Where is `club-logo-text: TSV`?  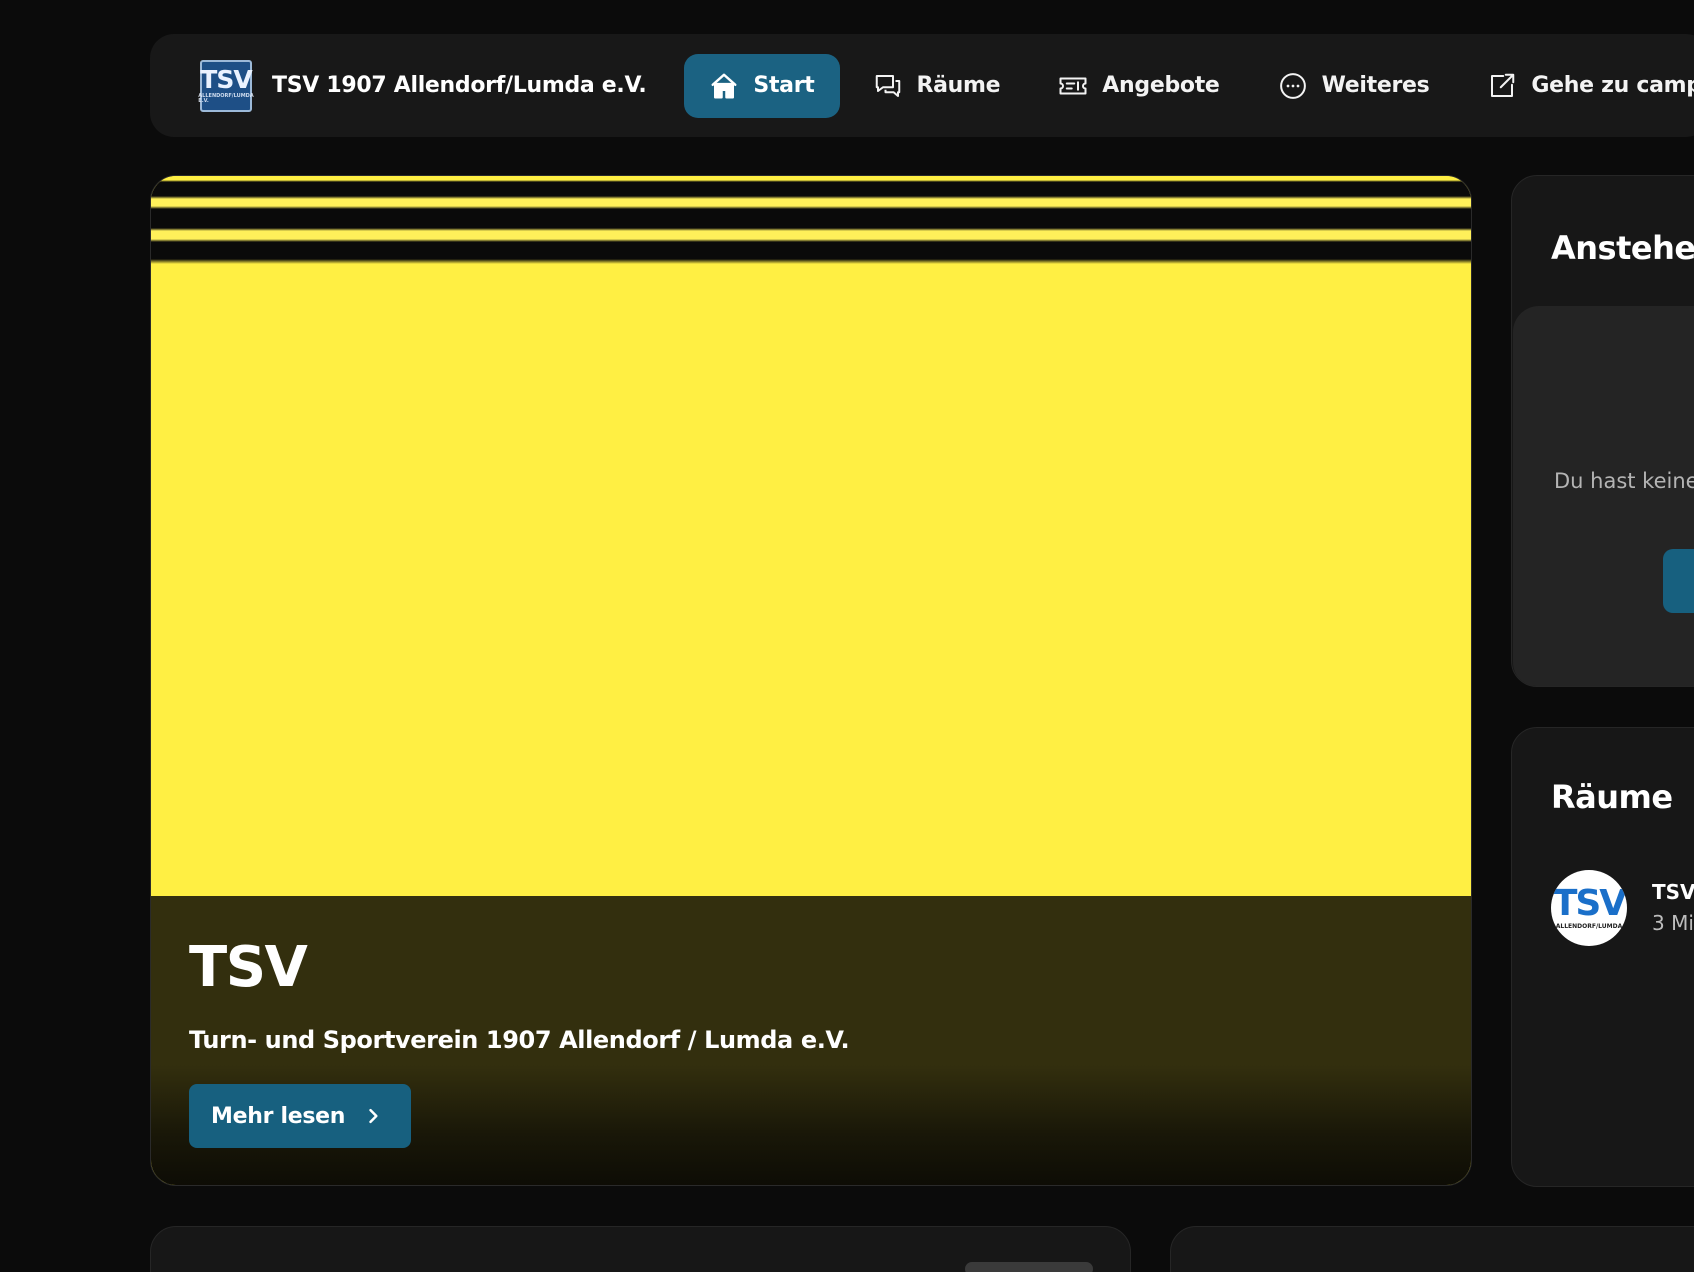
club-logo-text: TSV is located at coordinates (226, 79).